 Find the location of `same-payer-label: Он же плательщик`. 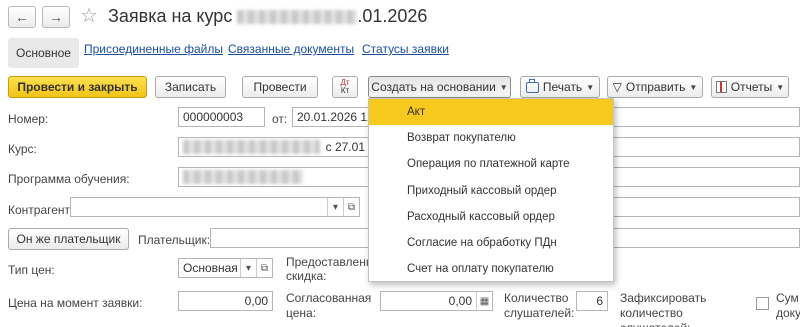

same-payer-label: Он же плательщик is located at coordinates (68, 239).